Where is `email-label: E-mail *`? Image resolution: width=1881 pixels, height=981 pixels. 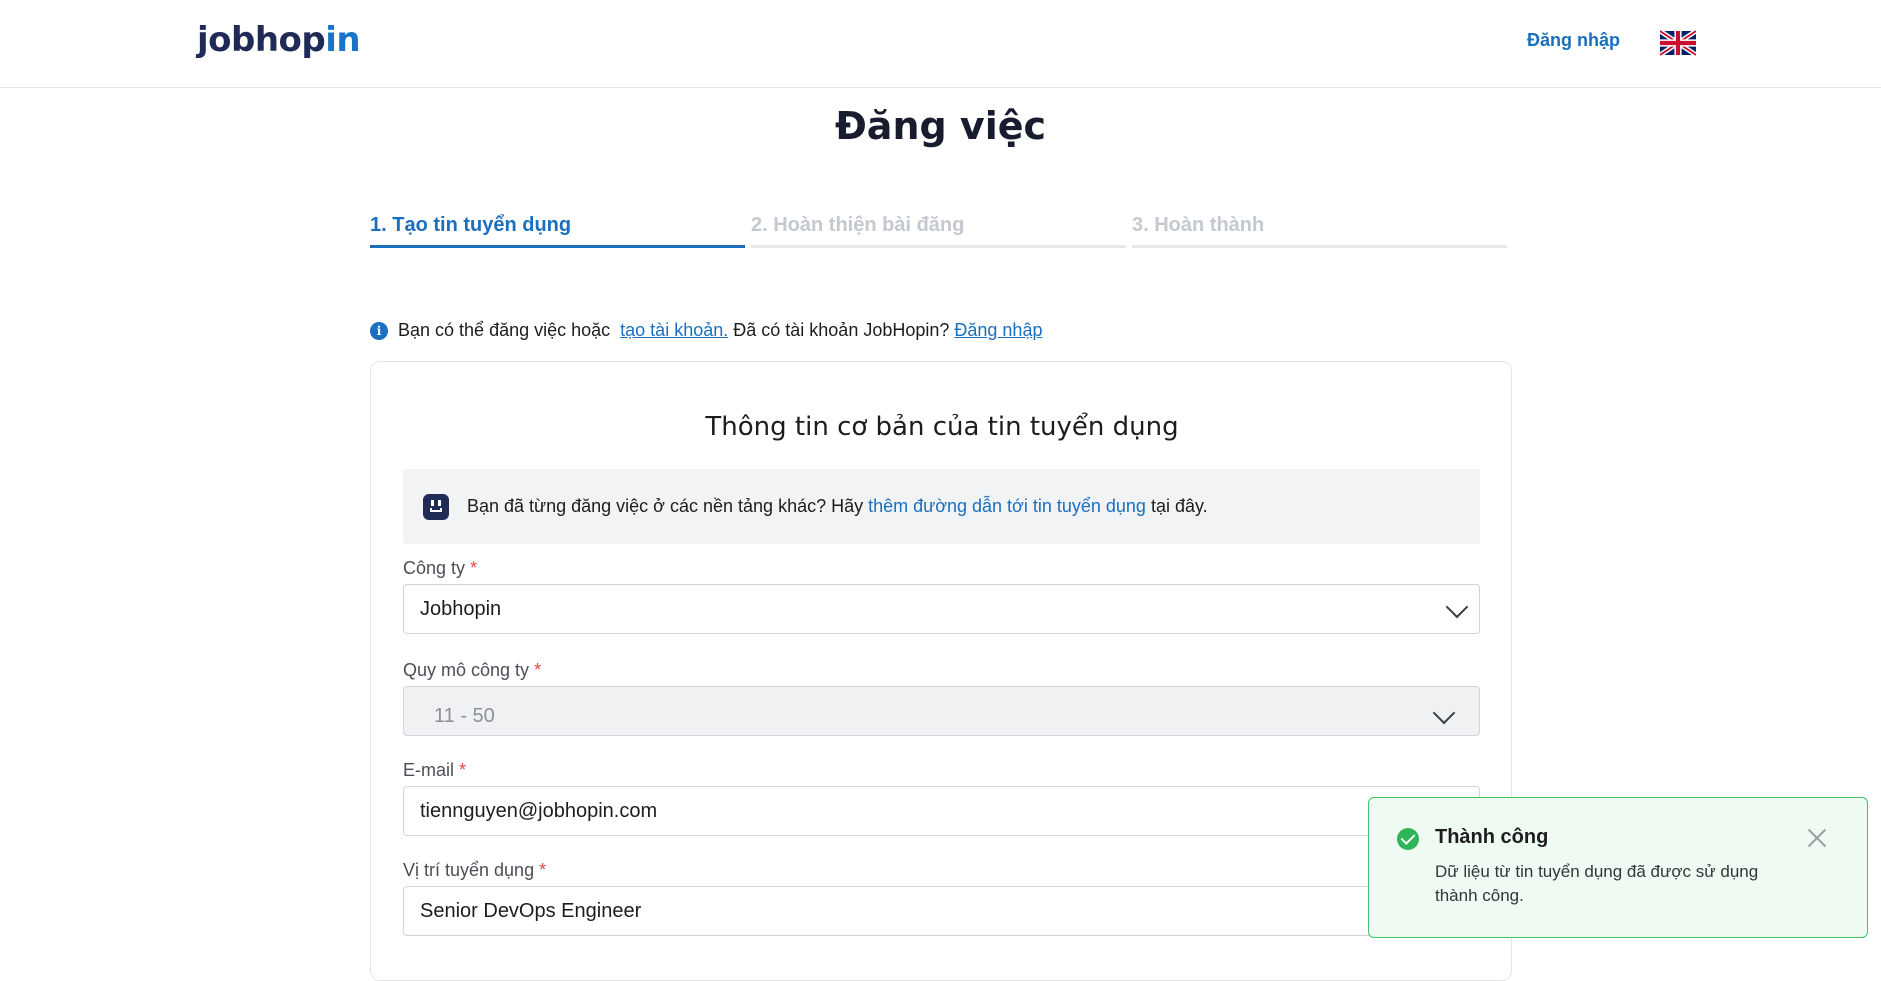
email-label: E-mail * is located at coordinates (434, 770).